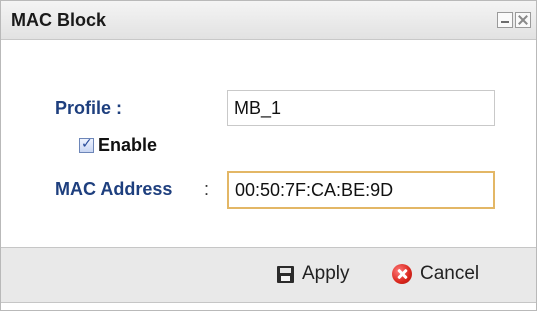  What do you see at coordinates (268, 20) in the screenshot?
I see `dialog-titlebar: MAC Block` at bounding box center [268, 20].